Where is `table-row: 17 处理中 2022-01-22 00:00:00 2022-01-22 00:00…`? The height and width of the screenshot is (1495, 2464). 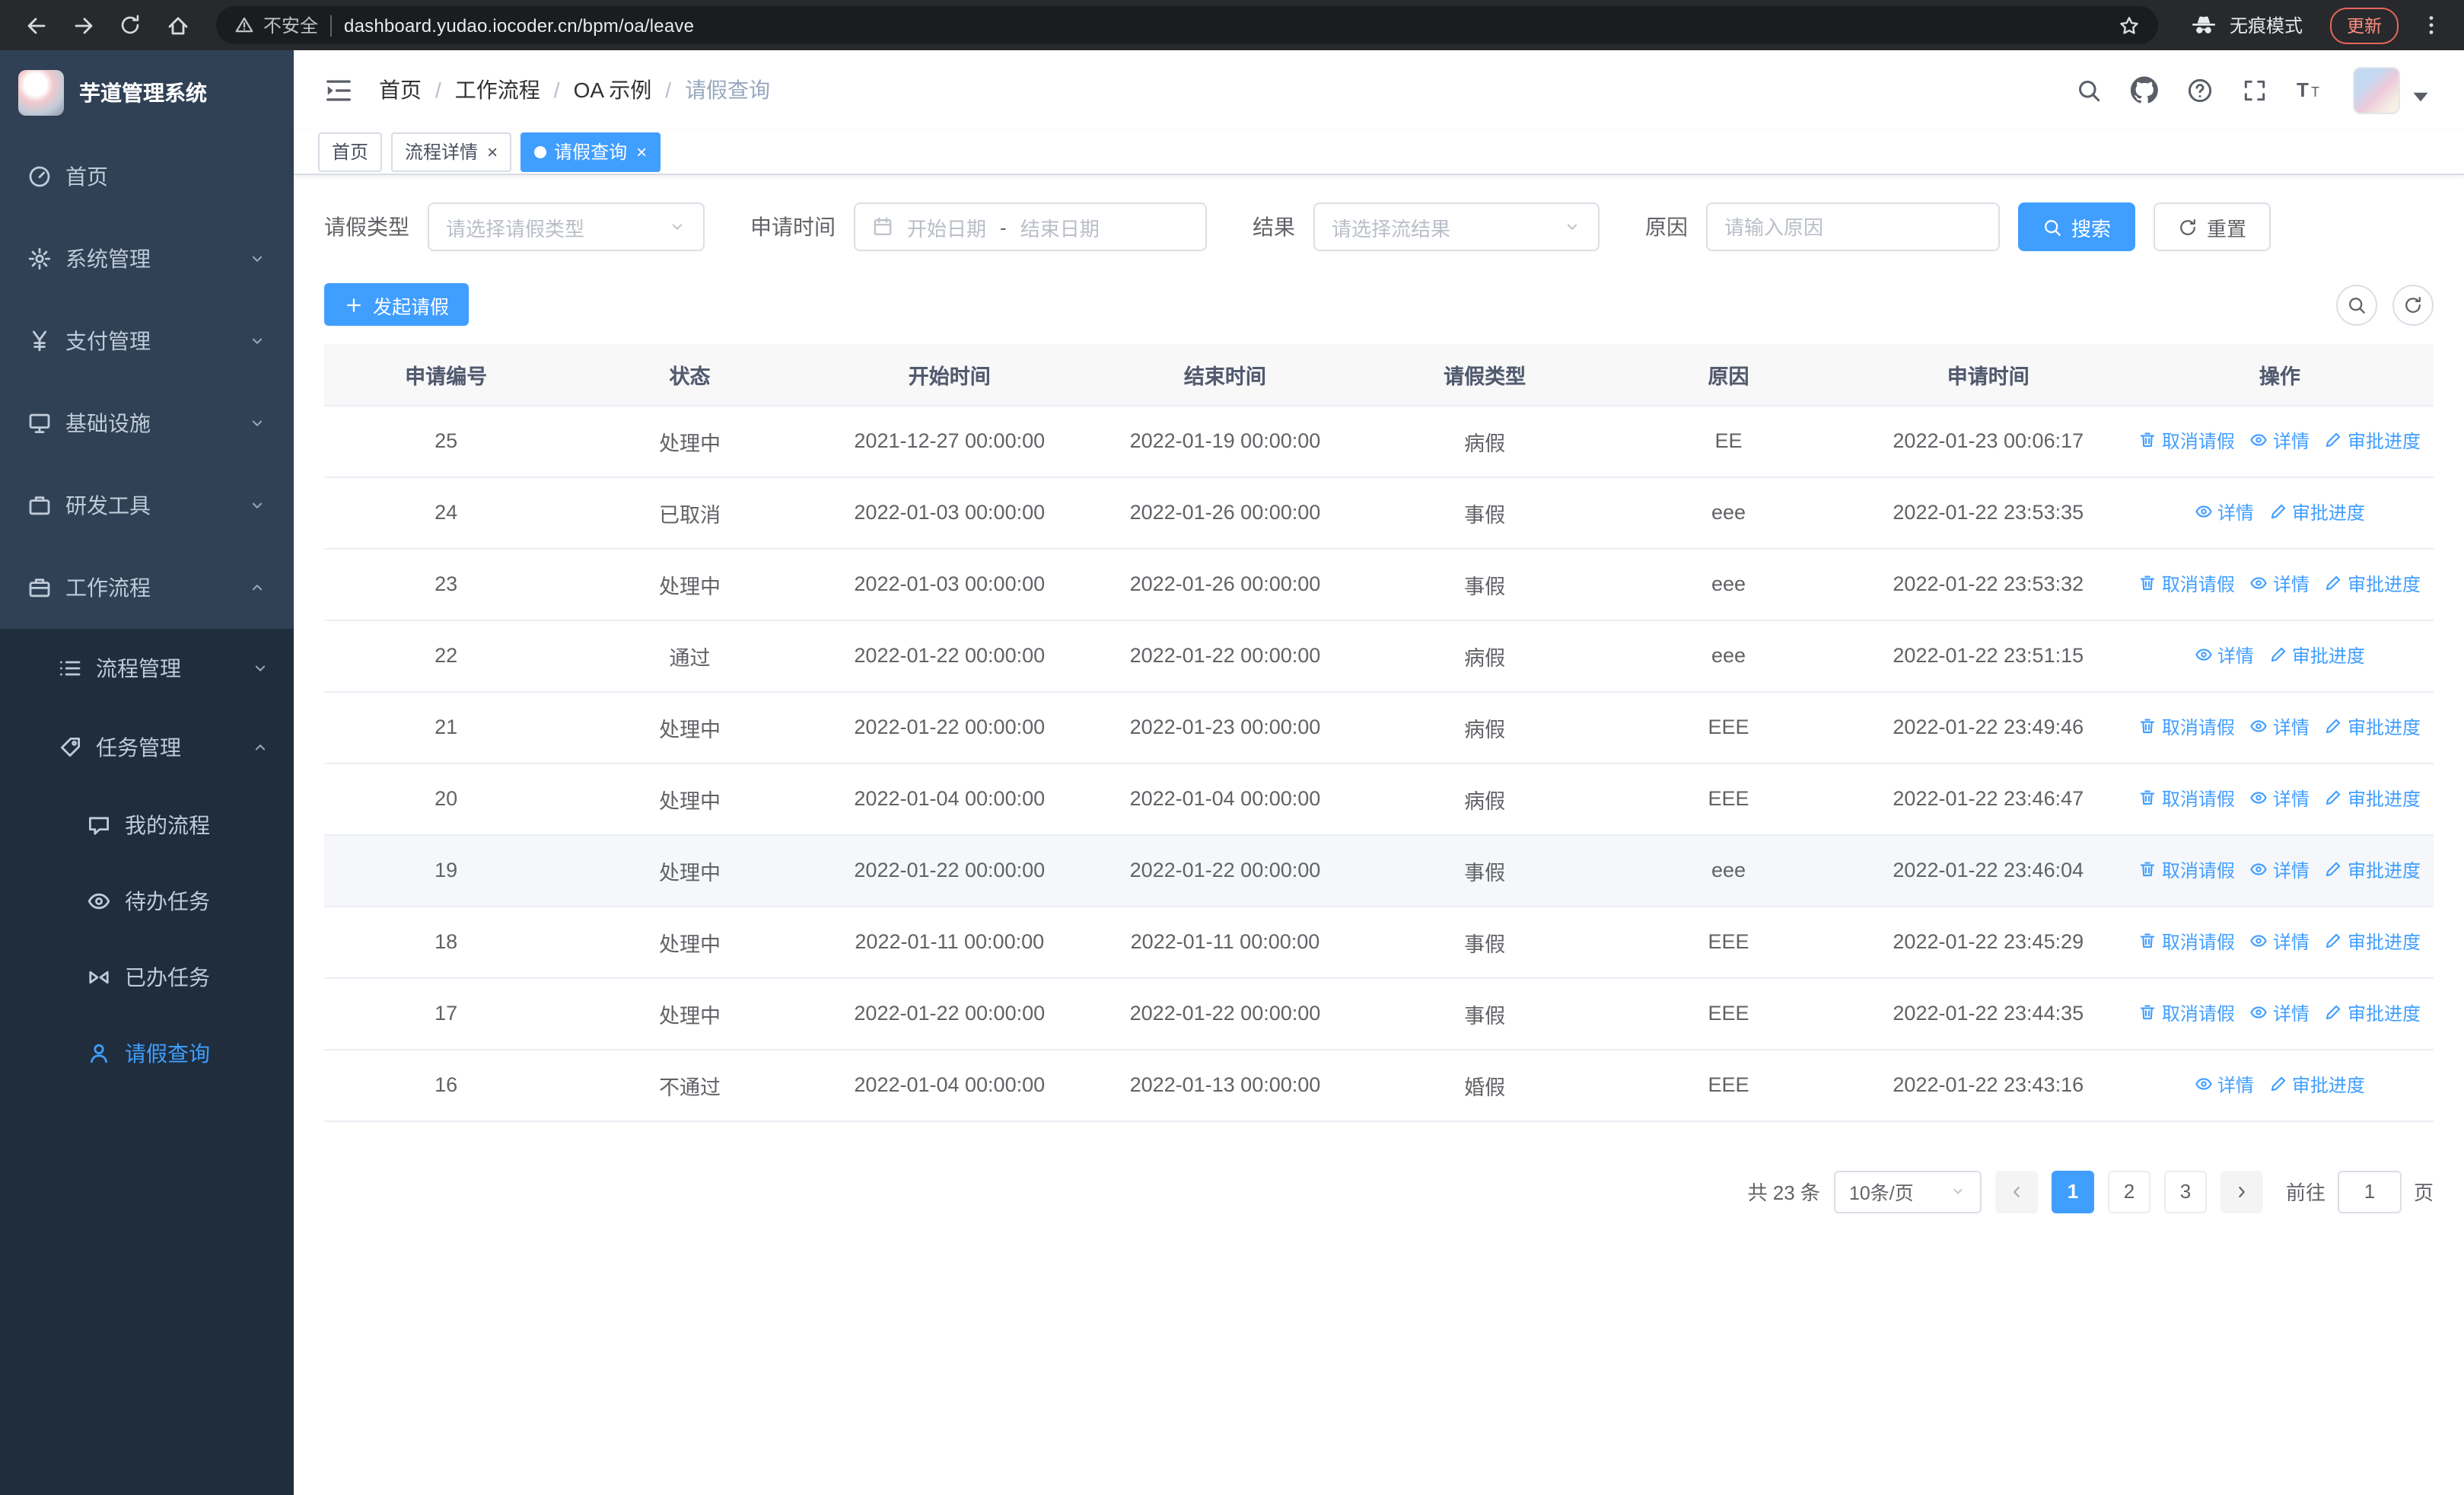 table-row: 17 处理中 2022-01-22 00:00:00 2022-01-22 00:00… is located at coordinates (1379, 1013).